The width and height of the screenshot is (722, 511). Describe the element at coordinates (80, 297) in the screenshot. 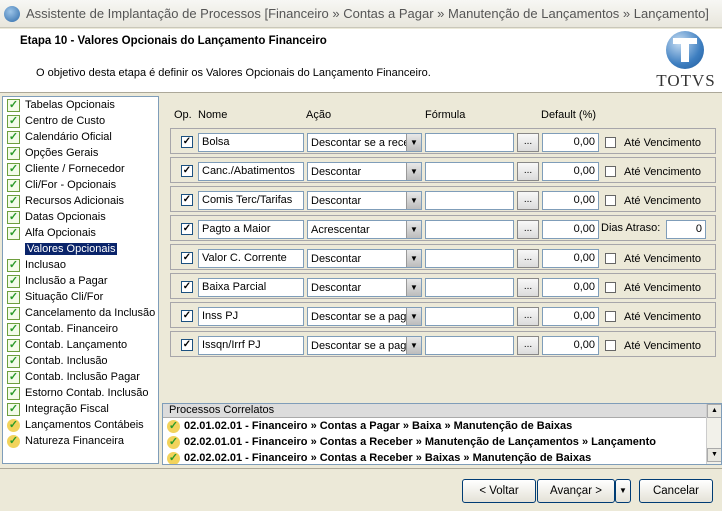

I see `nav-item: ✓ Situação Cli/For` at that location.